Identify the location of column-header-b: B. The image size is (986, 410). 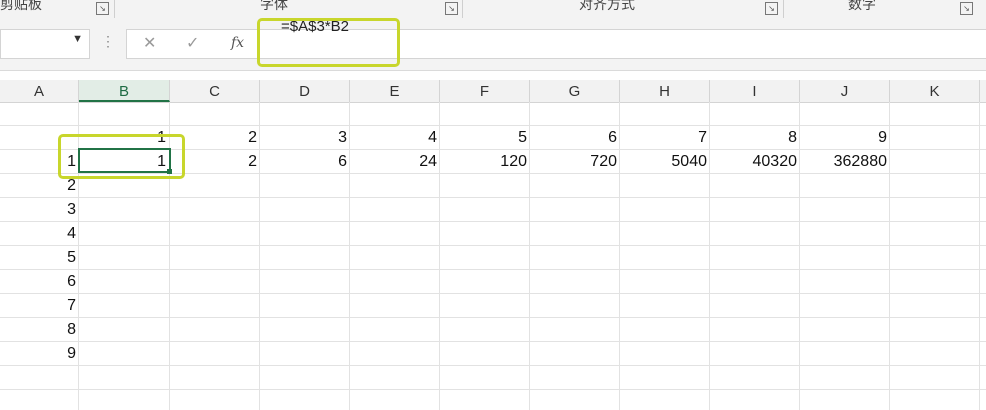
(124, 91).